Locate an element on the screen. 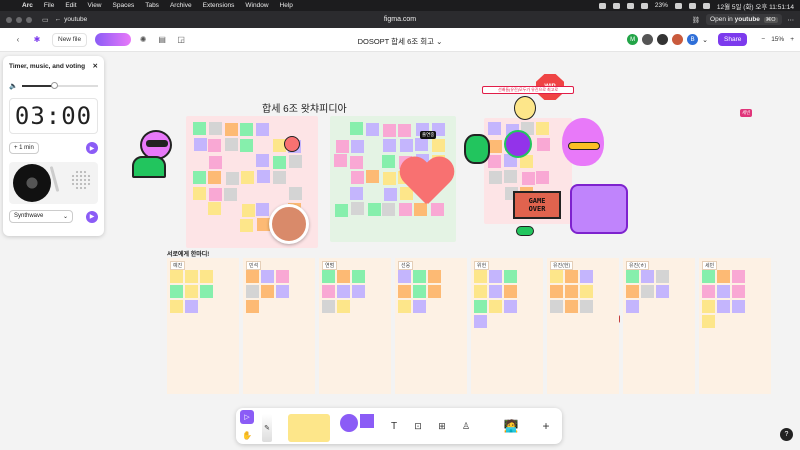  frog-sticker is located at coordinates (477, 149).